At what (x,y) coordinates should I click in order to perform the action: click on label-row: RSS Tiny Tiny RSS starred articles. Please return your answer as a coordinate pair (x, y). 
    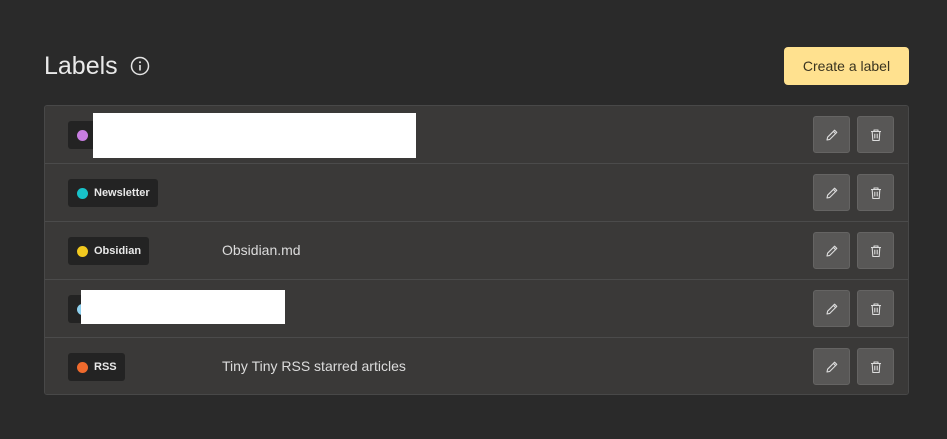
    Looking at the image, I should click on (476, 366).